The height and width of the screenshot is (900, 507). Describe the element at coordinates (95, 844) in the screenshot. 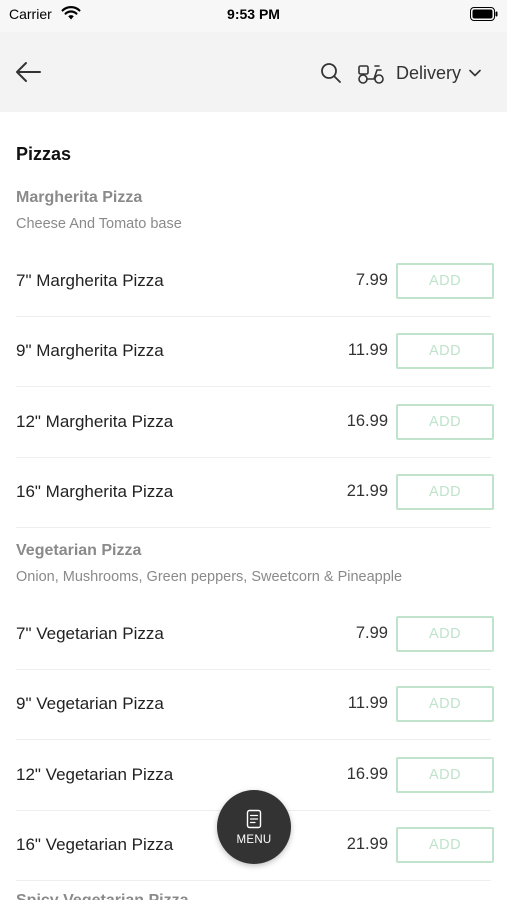

I see `item-name: 16" Vegetarian Pizza` at that location.